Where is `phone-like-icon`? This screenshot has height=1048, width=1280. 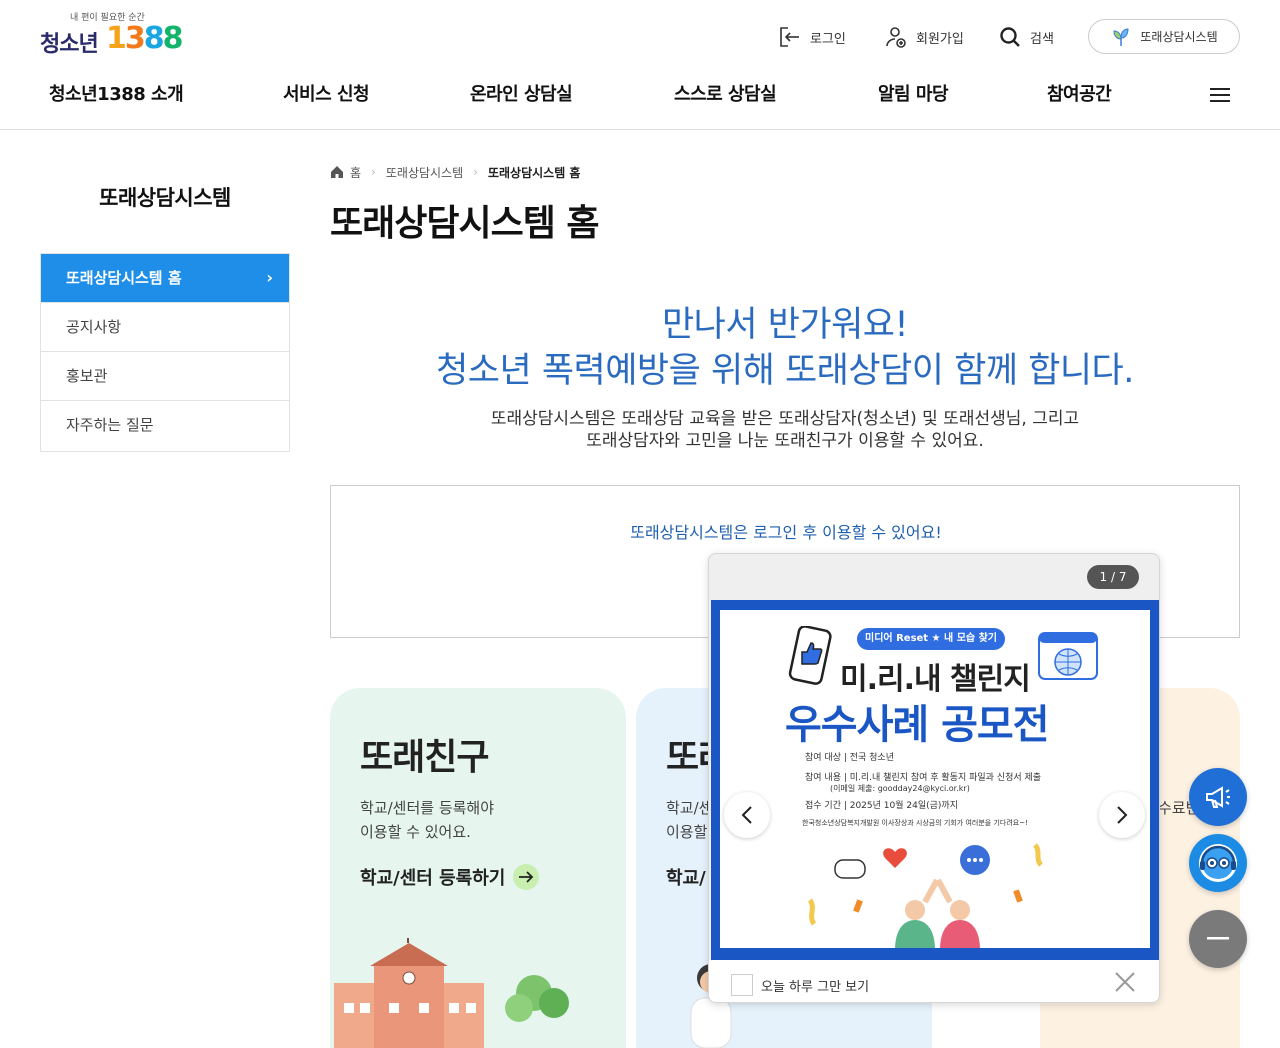
phone-like-icon is located at coordinates (810, 655).